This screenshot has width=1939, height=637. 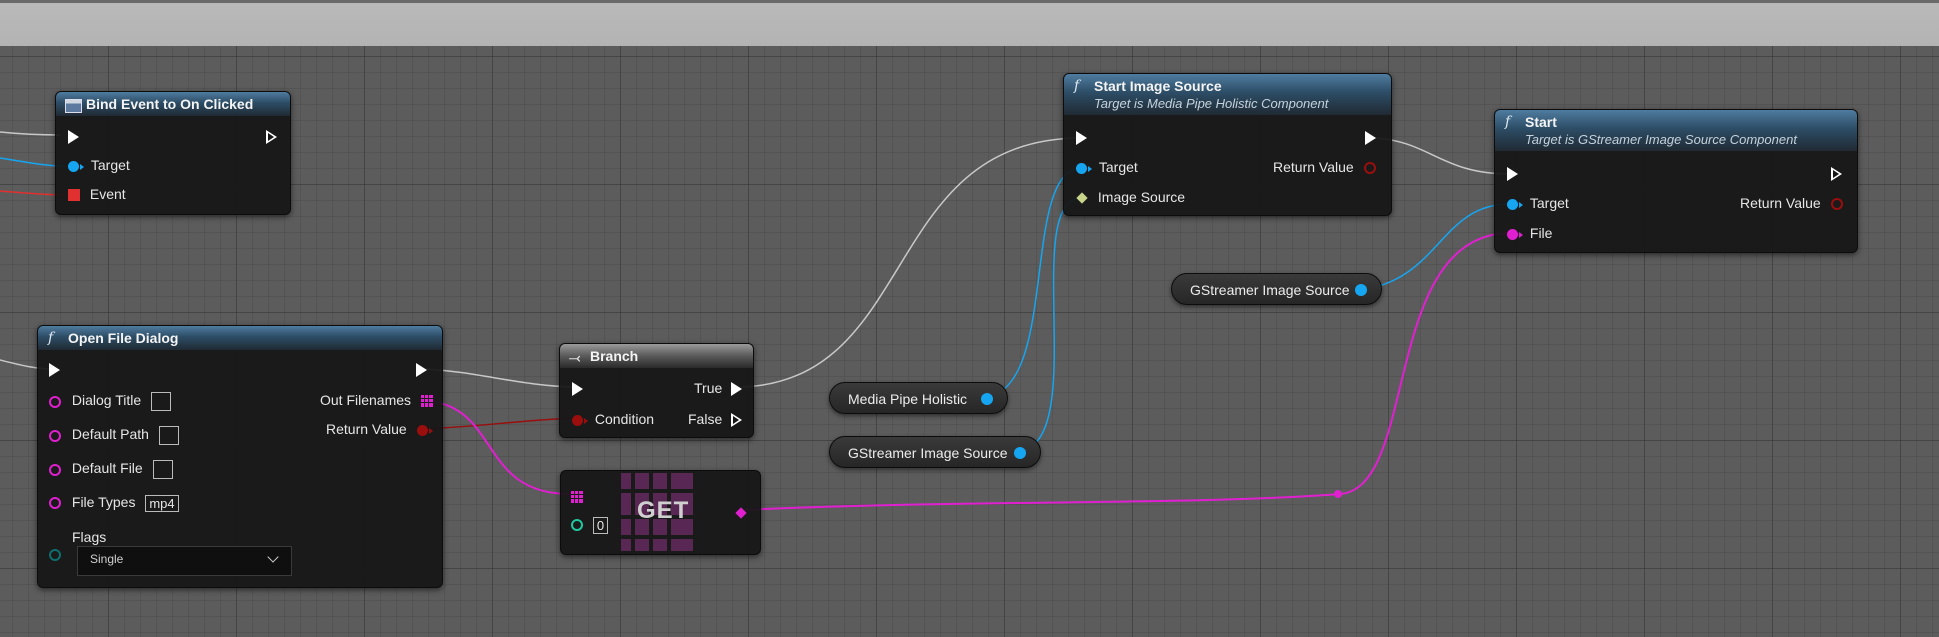 I want to click on branch-header: ⤙ Branch, so click(x=656, y=356).